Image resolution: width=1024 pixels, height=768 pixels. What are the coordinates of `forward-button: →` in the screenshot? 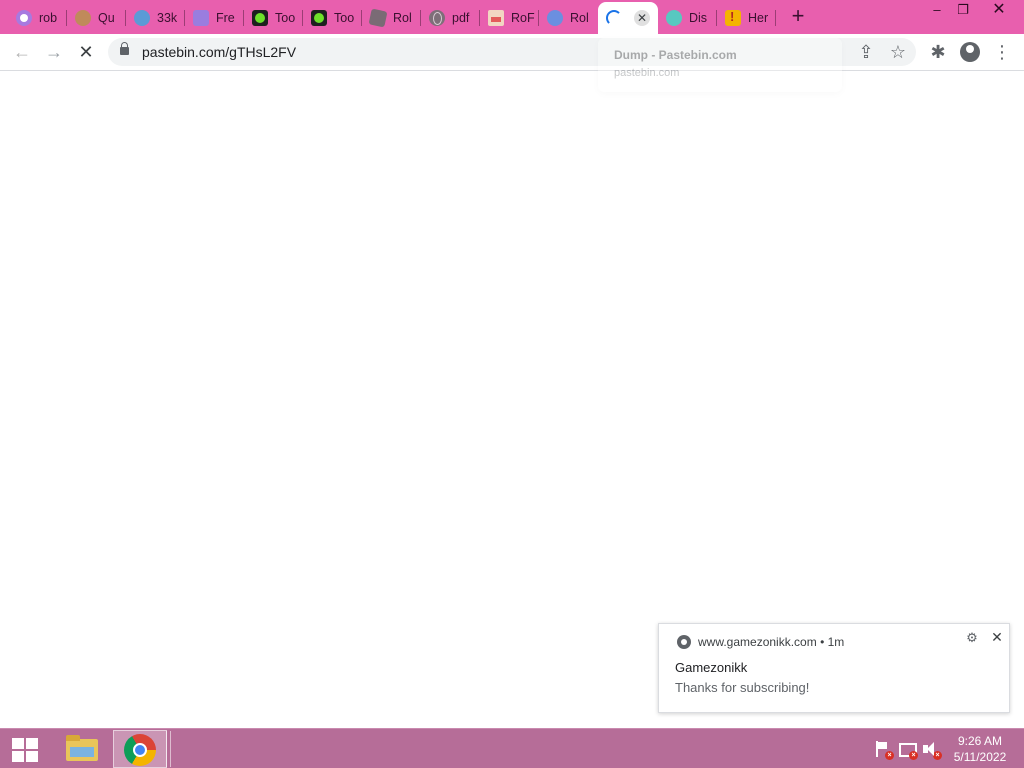 It's located at (54, 52).